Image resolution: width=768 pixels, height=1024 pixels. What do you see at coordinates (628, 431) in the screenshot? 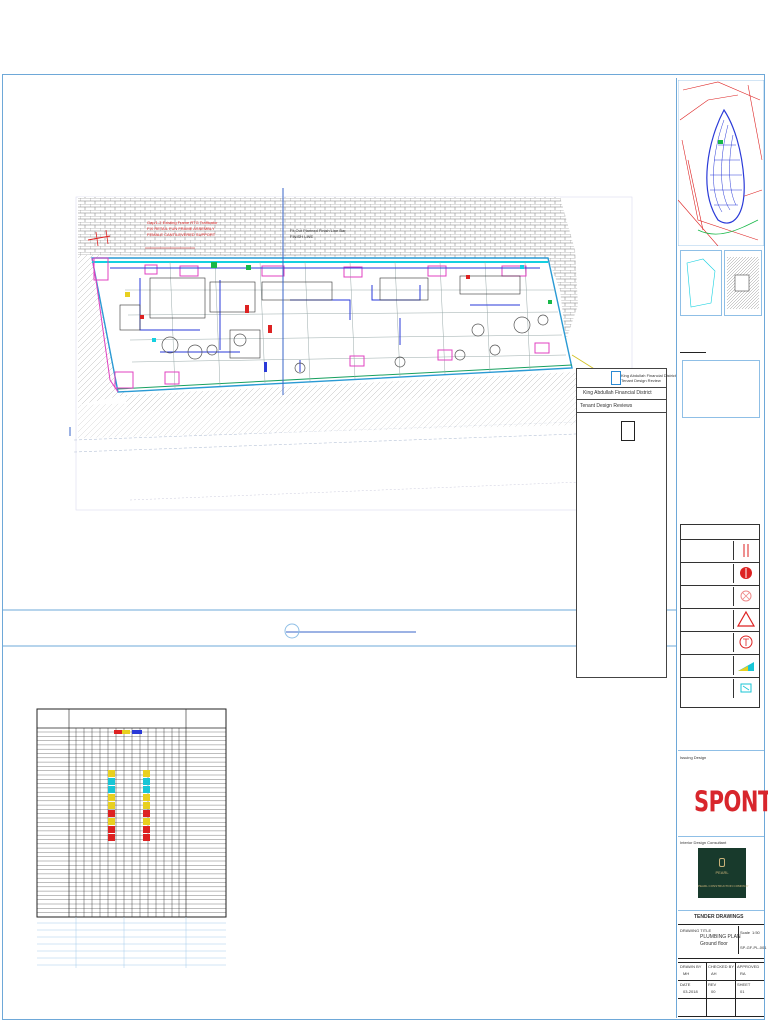
I see `stamp-box` at bounding box center [628, 431].